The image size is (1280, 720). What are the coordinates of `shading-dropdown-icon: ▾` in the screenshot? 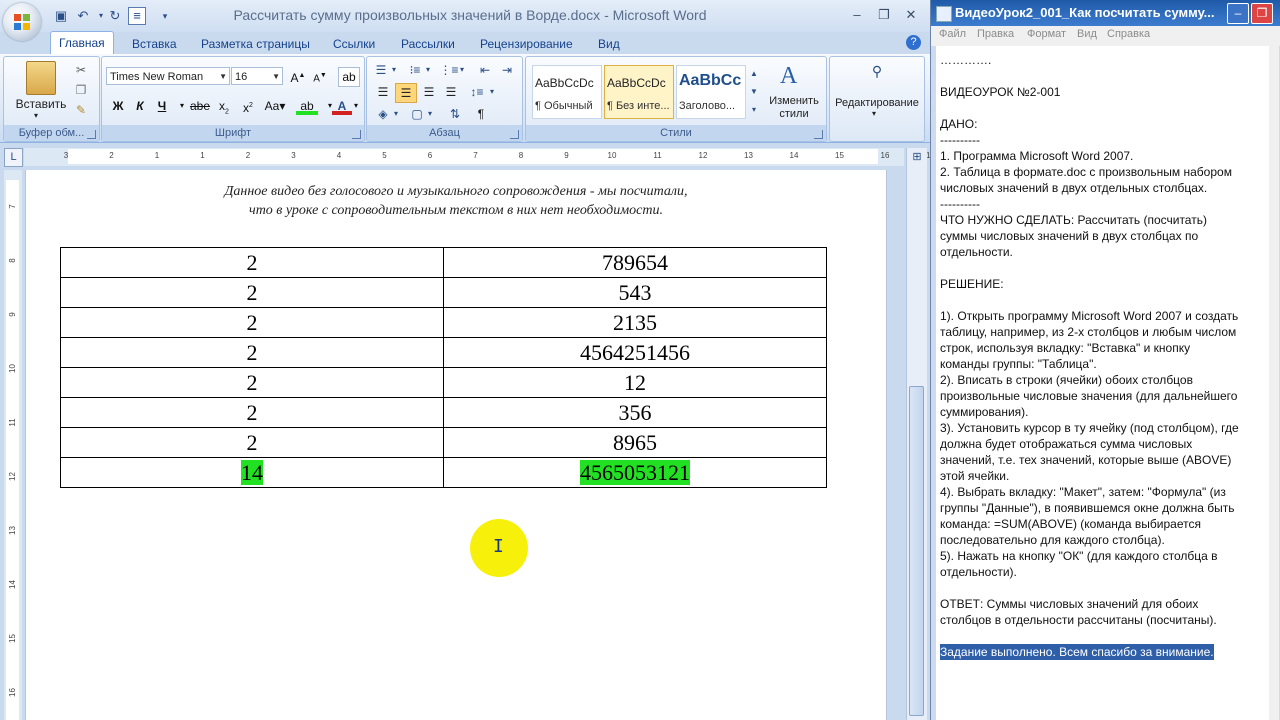 It's located at (396, 114).